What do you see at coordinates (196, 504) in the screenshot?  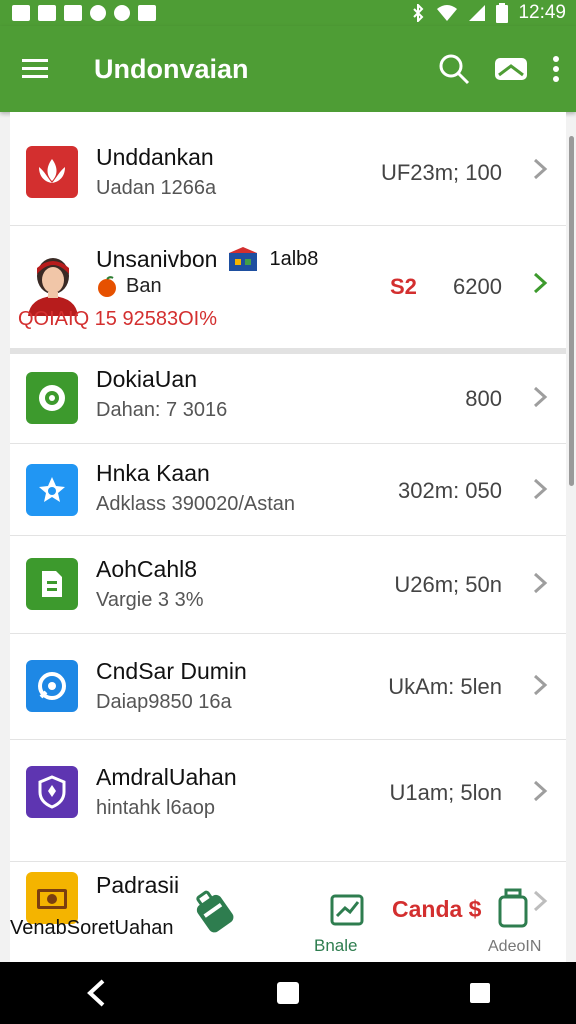 I see `item-subtitle: Adklass 390020/Astan` at bounding box center [196, 504].